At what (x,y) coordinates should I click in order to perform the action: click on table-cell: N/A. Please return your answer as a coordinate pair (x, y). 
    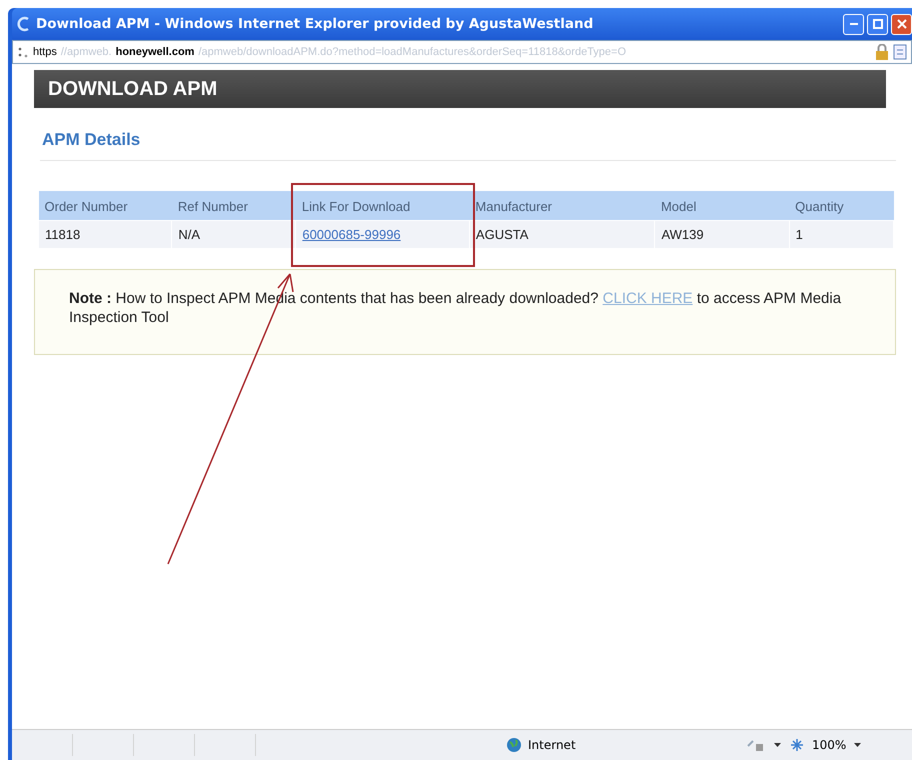
    Looking at the image, I should click on (234, 234).